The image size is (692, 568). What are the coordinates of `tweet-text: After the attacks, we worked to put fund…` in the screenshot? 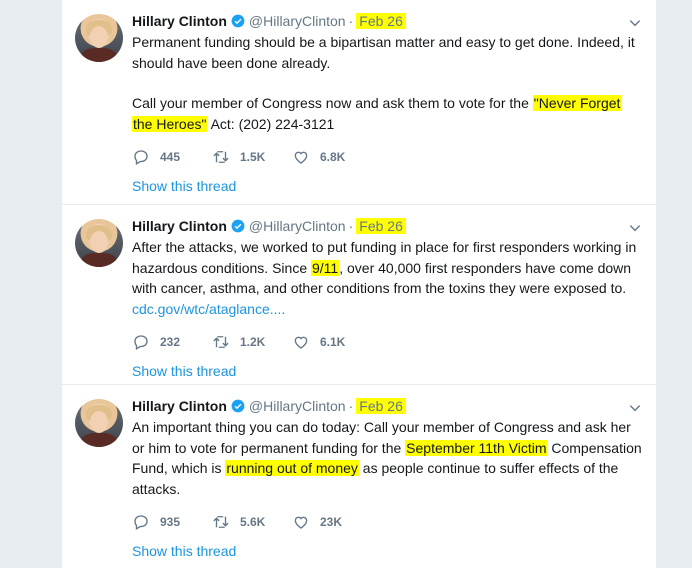 It's located at (384, 278).